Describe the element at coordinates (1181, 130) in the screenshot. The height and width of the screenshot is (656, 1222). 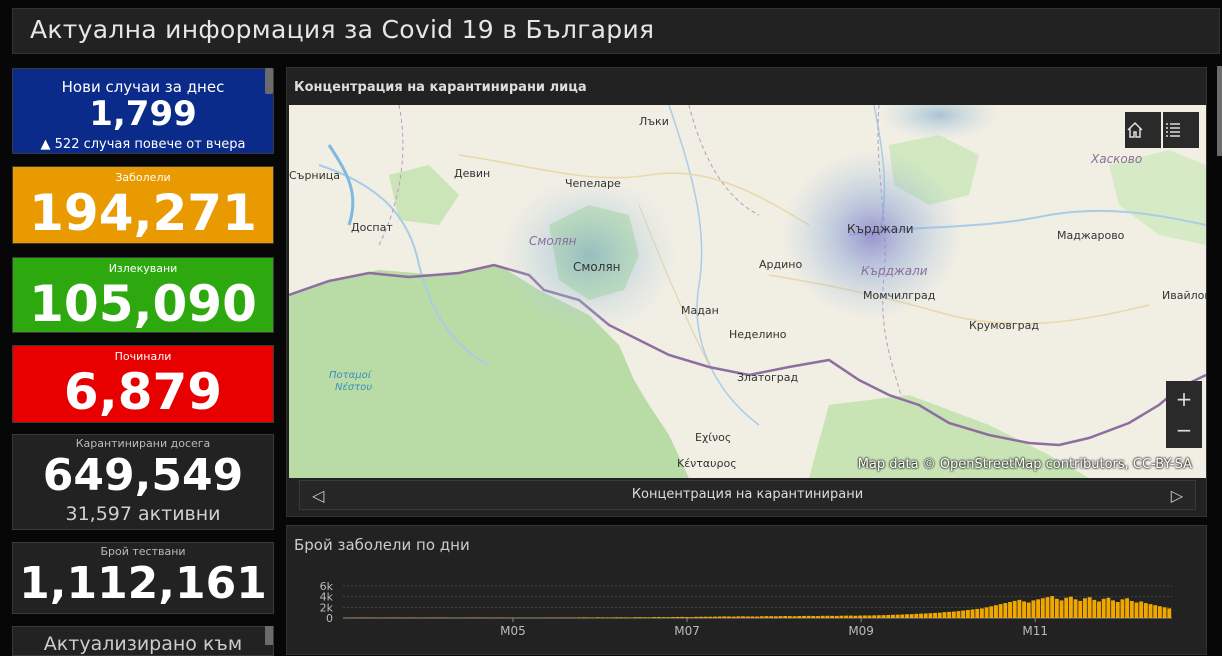
I see `legend-button` at that location.